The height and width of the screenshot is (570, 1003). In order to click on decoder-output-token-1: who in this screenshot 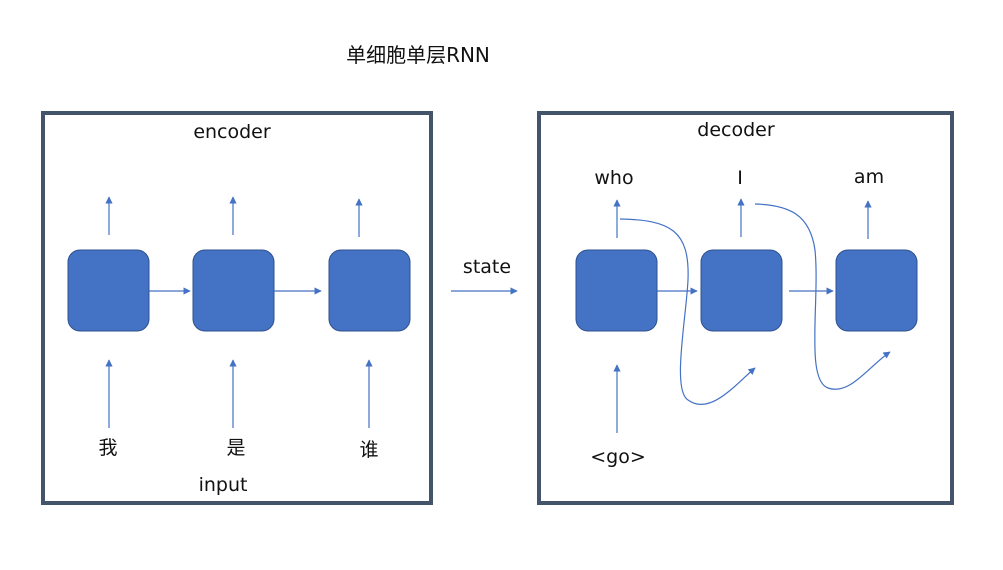, I will do `click(613, 178)`.